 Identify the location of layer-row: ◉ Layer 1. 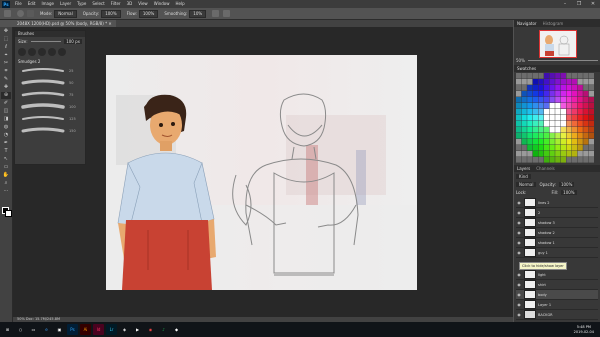
(557, 305).